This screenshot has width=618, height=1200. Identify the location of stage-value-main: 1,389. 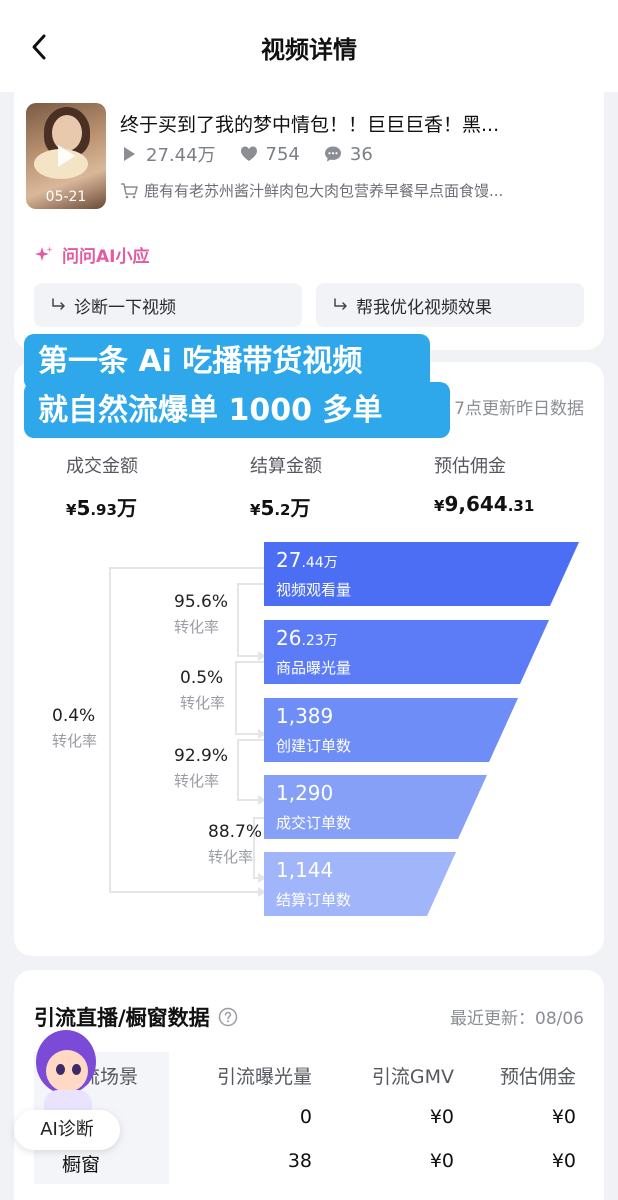
(305, 716).